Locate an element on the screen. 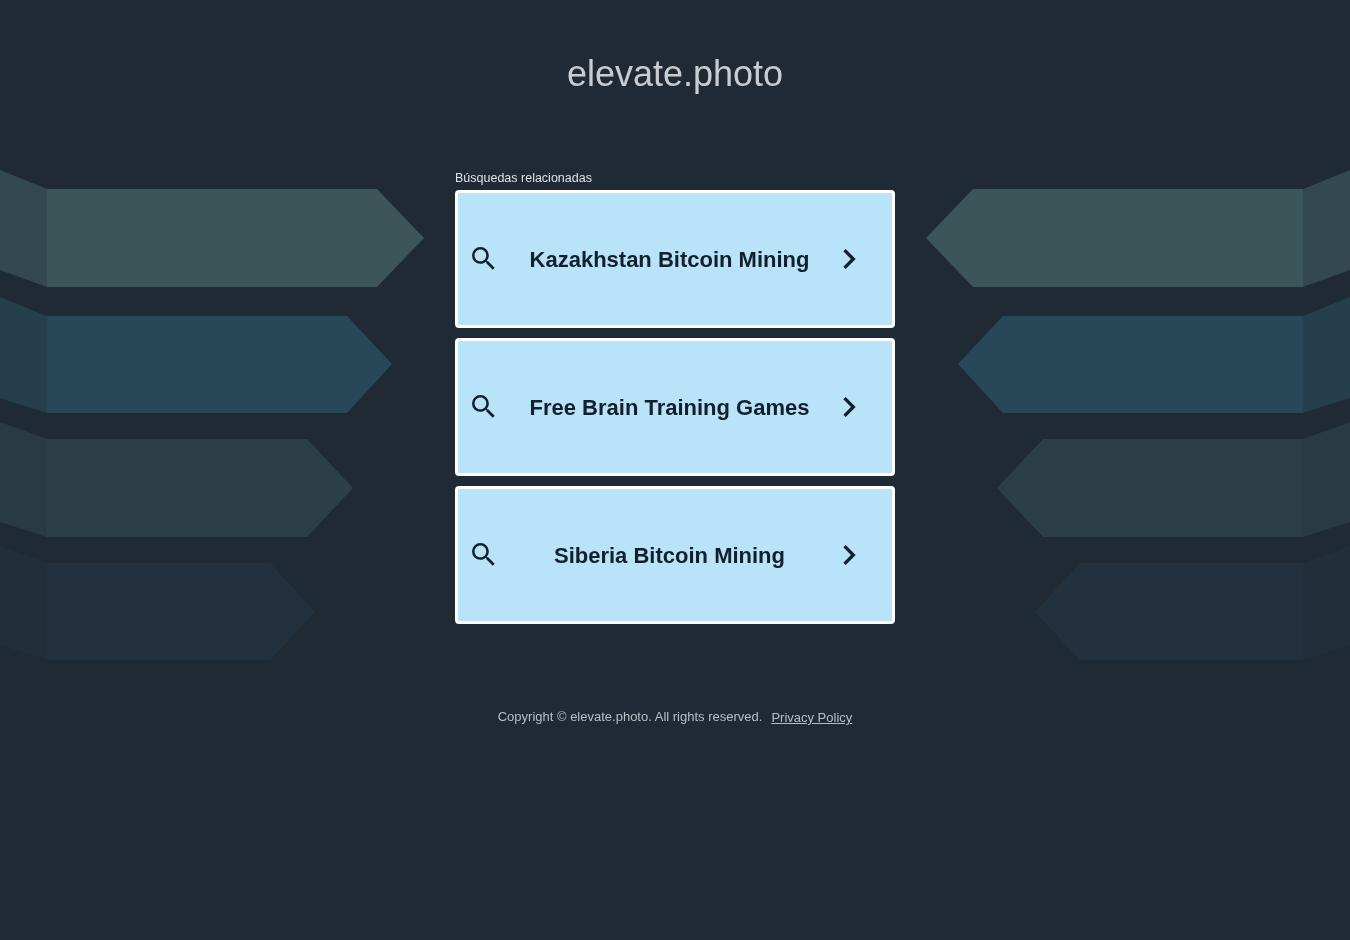 Image resolution: width=1350 pixels, height=940 pixels. related-search-link: Free Brain Training Games is located at coordinates (675, 407).